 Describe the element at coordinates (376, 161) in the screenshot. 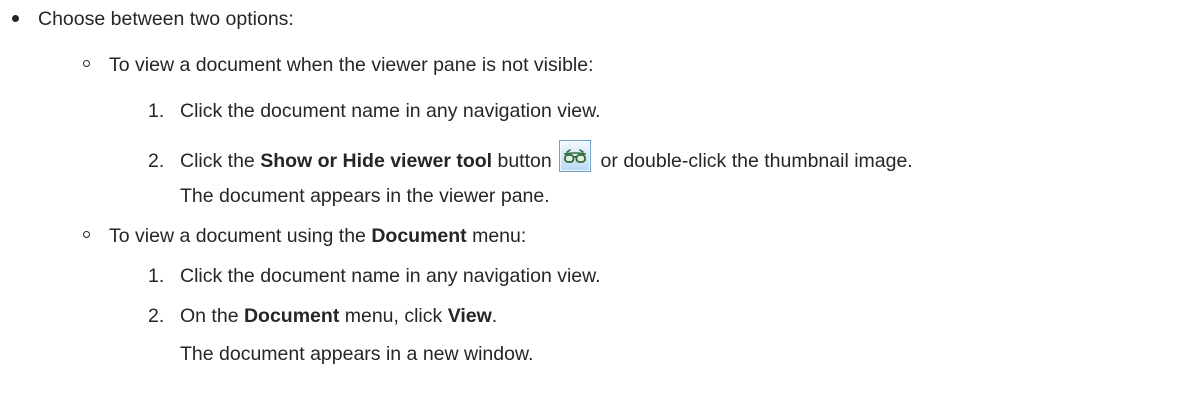

I see `show-hide-viewer-tool-label: Show or Hide viewer tool` at that location.